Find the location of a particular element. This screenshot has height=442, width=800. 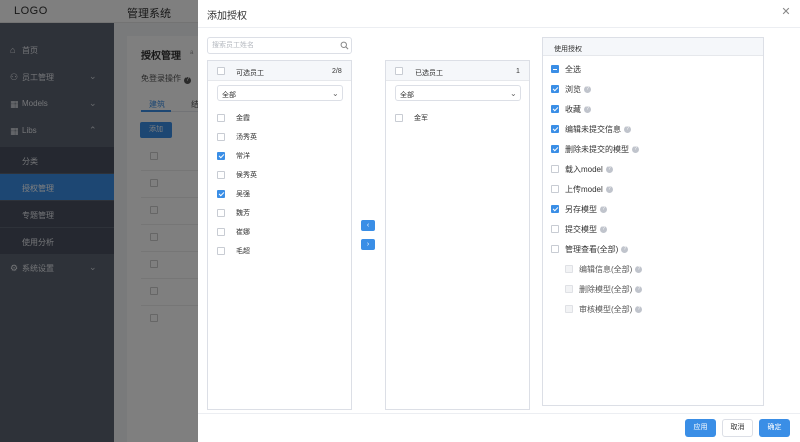

permission-label-text: 管理查看(全部) is located at coordinates (592, 249).